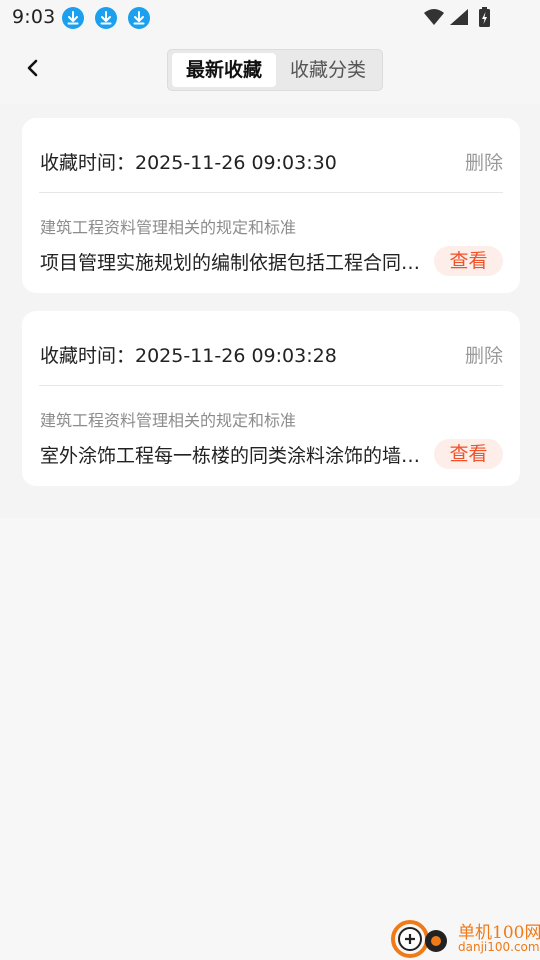 This screenshot has width=540, height=960. I want to click on signal-icon, so click(459, 17).